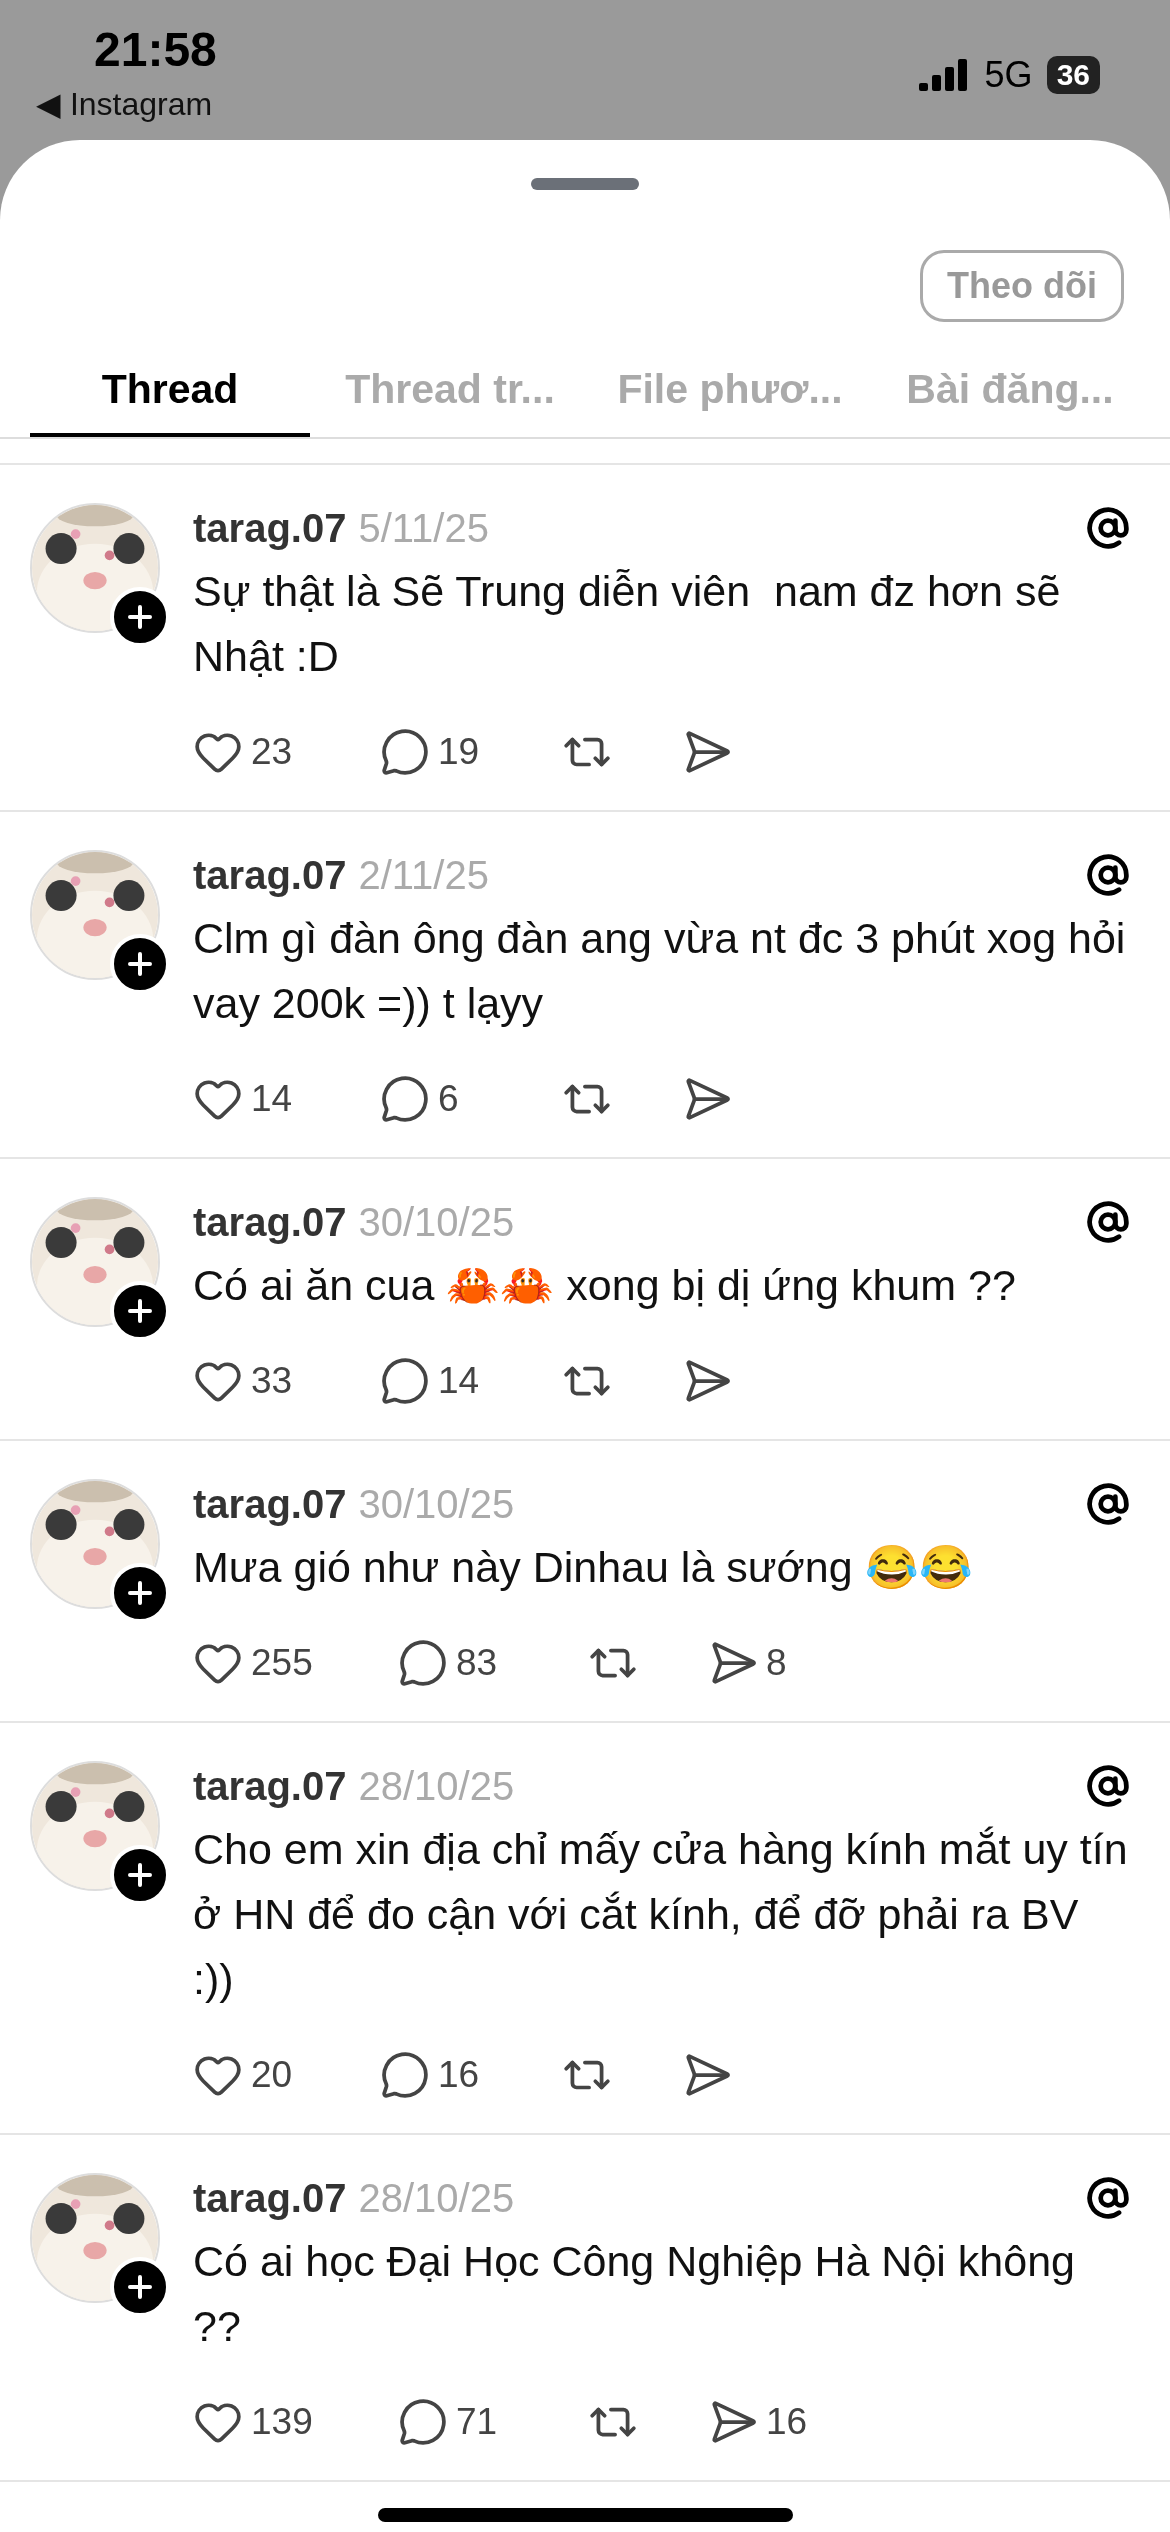  Describe the element at coordinates (627, 624) in the screenshot. I see `post-text: Sự thật là Sẽ Trung diễn viên nam đz hơn sẽ Nhật :D` at that location.